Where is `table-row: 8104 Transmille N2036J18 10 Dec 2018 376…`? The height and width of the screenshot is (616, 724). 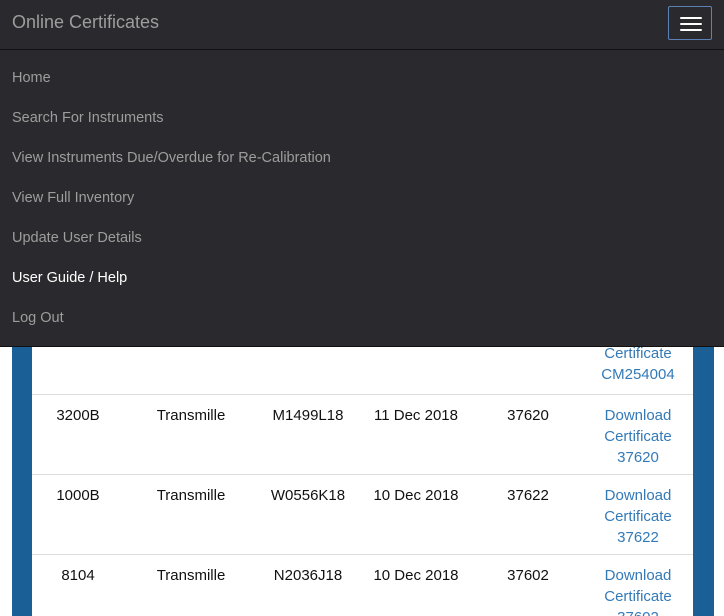
table-row: 8104 Transmille N2036J18 10 Dec 2018 376… is located at coordinates (362, 585).